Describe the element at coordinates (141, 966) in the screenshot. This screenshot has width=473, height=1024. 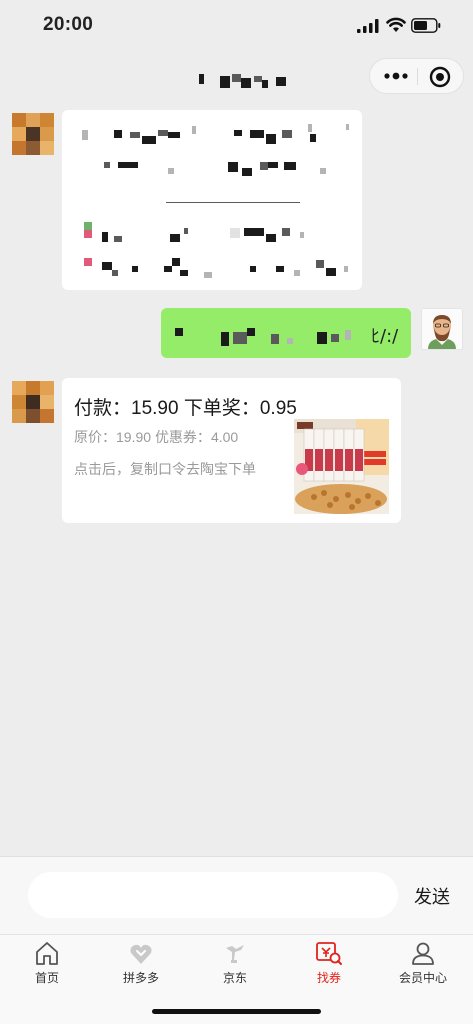
I see `tab-pinduoduo: 拼多多` at that location.